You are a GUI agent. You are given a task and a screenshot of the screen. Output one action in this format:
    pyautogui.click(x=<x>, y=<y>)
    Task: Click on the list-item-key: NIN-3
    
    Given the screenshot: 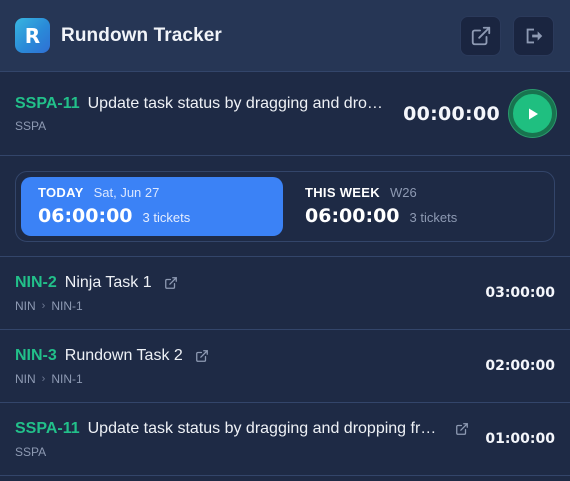 What is the action you would take?
    pyautogui.click(x=36, y=356)
    